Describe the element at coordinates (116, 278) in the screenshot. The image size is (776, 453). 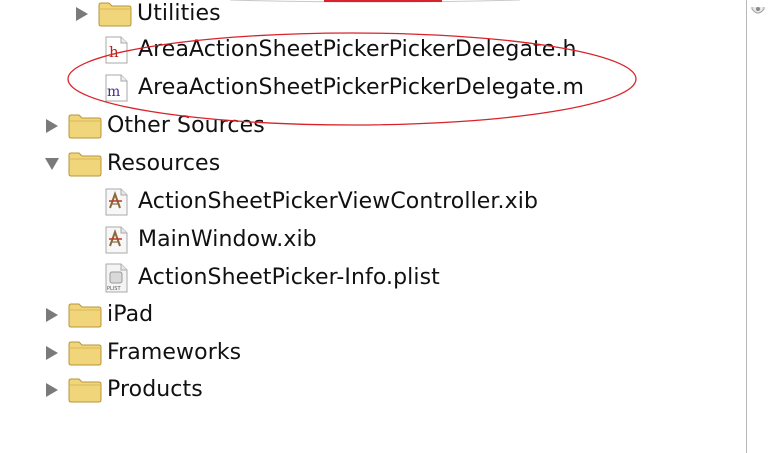
I see `plist-file-icon: PLIST` at that location.